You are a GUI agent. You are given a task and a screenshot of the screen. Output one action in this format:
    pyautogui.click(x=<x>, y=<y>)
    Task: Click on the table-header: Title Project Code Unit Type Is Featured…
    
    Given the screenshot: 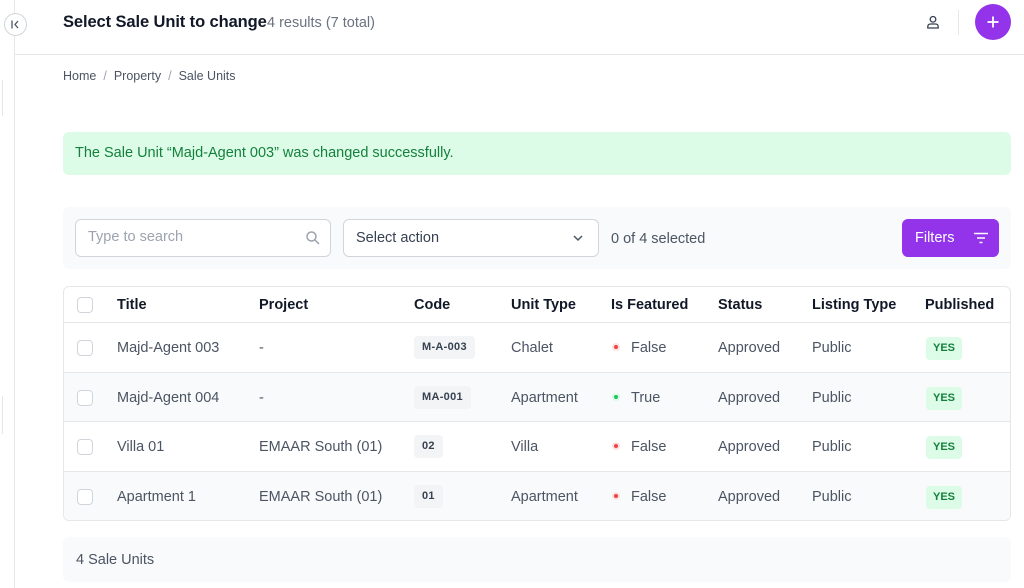 What is the action you would take?
    pyautogui.click(x=537, y=305)
    